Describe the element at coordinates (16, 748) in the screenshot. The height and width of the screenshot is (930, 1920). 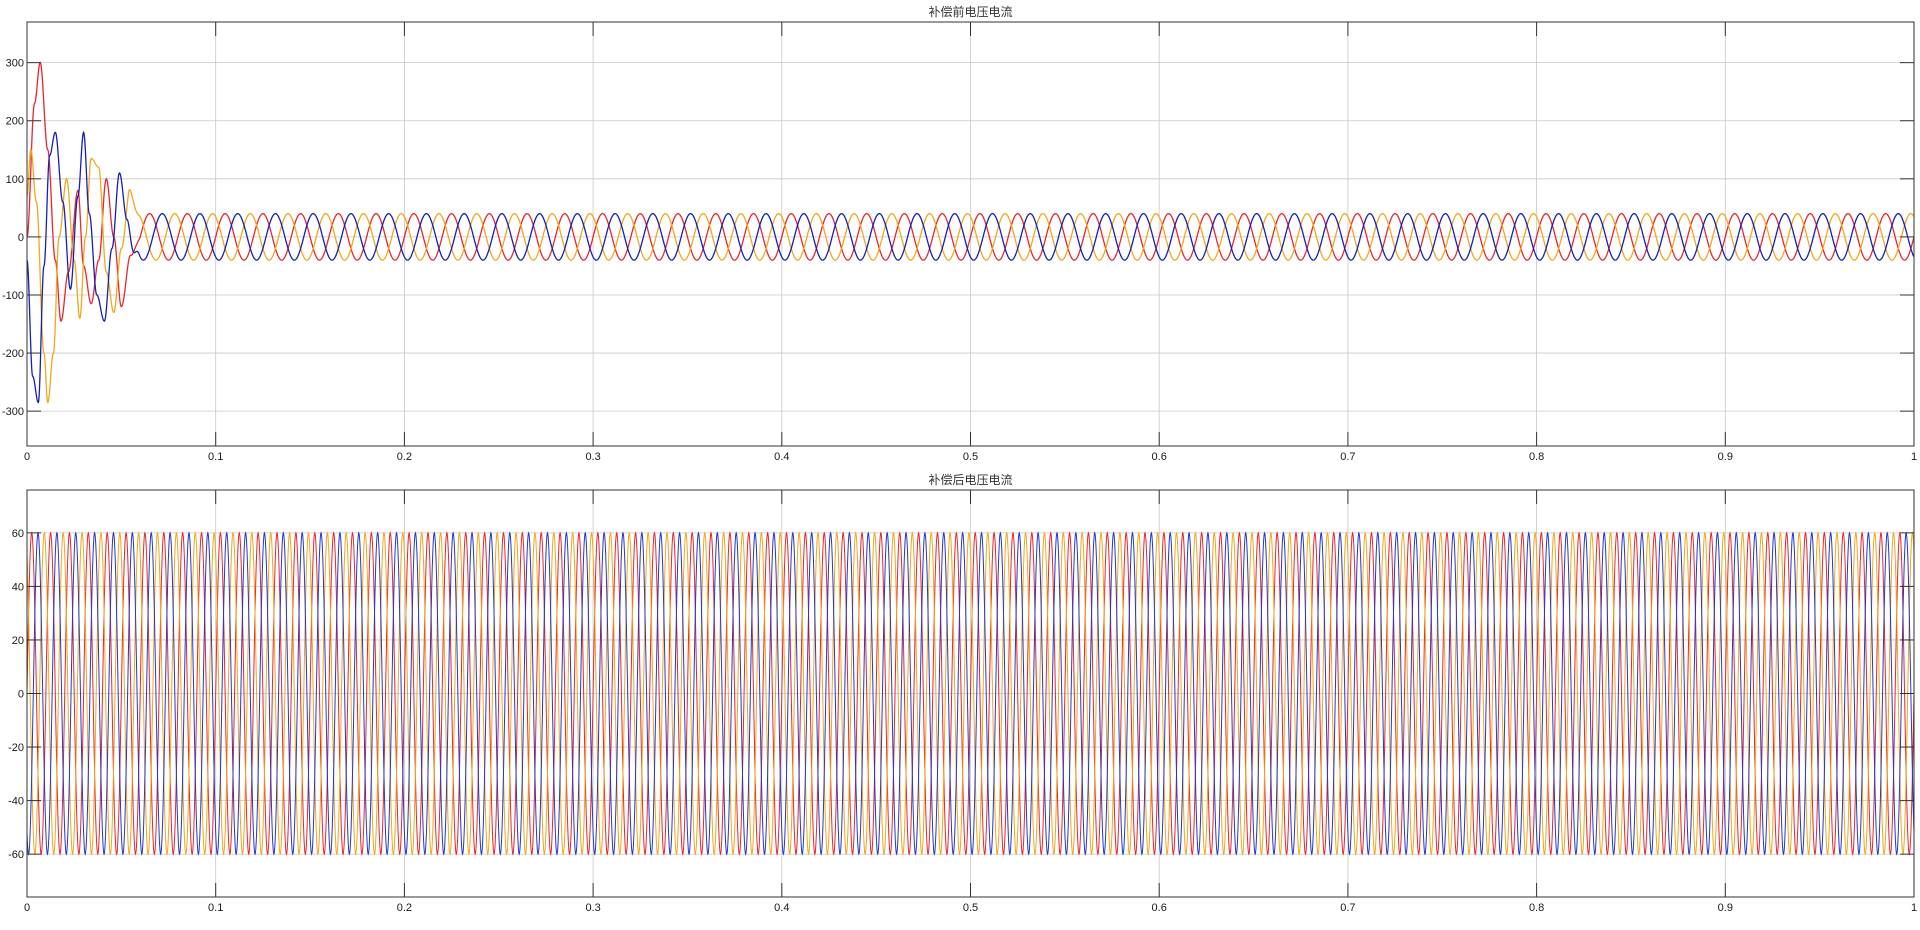
I see `y-tick-label: -20` at that location.